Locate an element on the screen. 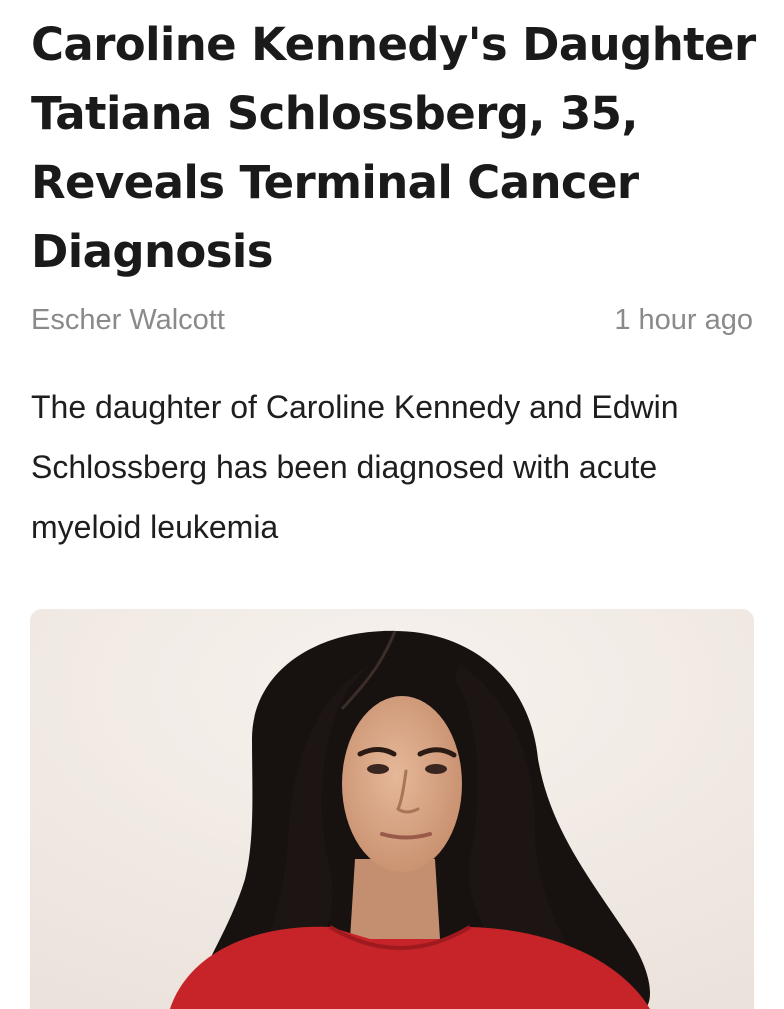 The height and width of the screenshot is (1009, 784). author-name: Escher Walcott is located at coordinates (128, 320).